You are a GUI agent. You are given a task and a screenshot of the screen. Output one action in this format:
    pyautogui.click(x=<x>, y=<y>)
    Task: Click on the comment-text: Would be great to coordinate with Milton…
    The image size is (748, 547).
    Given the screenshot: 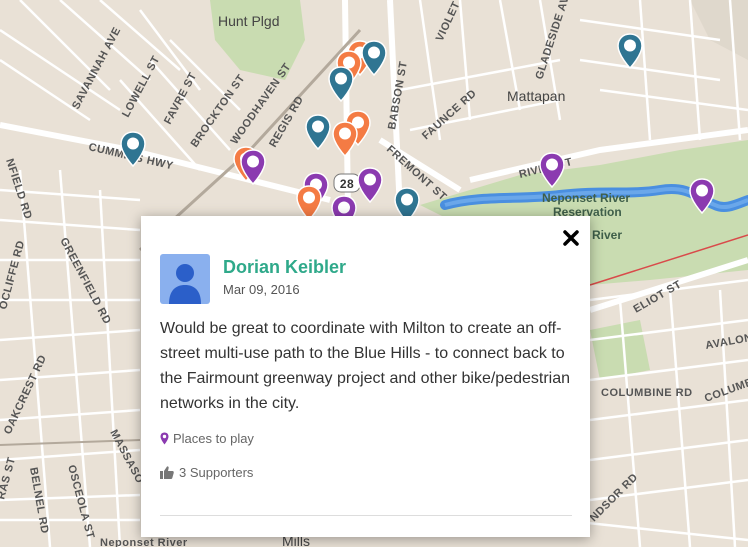 What is the action you would take?
    pyautogui.click(x=365, y=366)
    